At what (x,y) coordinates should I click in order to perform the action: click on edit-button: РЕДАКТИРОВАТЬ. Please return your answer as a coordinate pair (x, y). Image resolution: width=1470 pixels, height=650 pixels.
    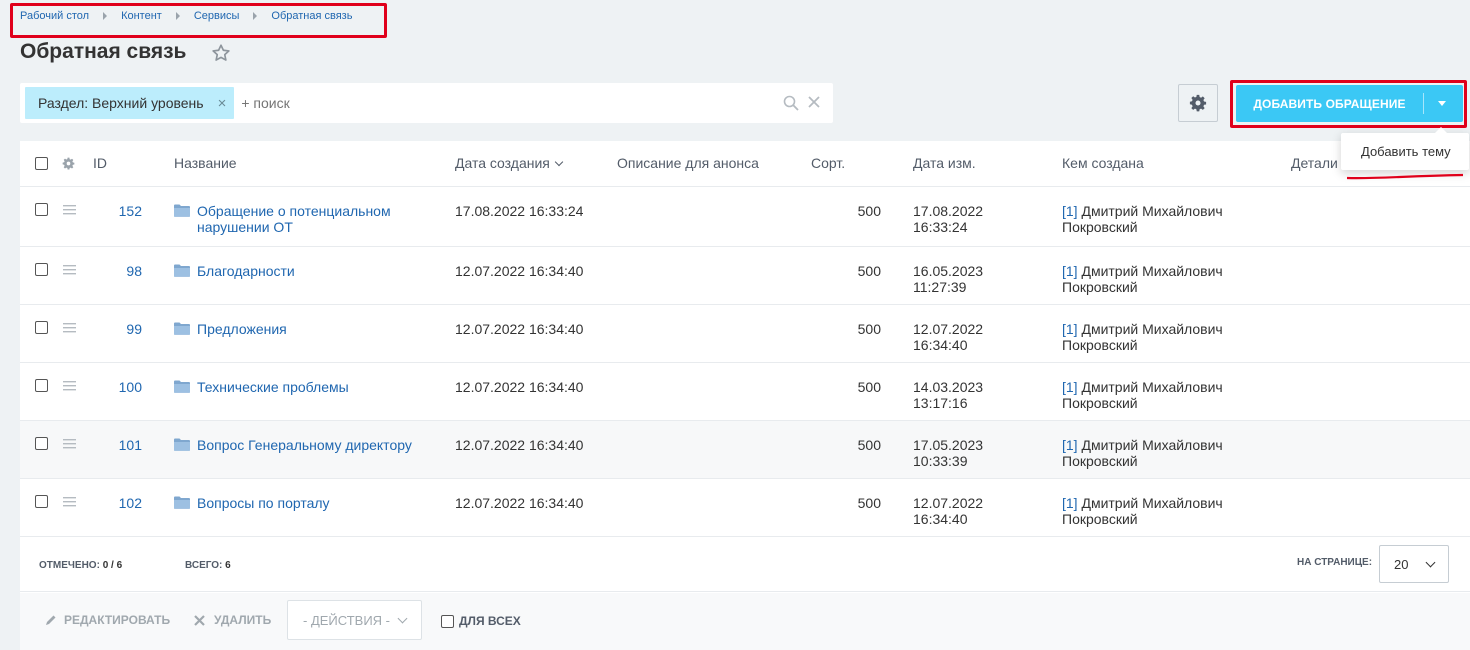
    Looking at the image, I should click on (107, 620).